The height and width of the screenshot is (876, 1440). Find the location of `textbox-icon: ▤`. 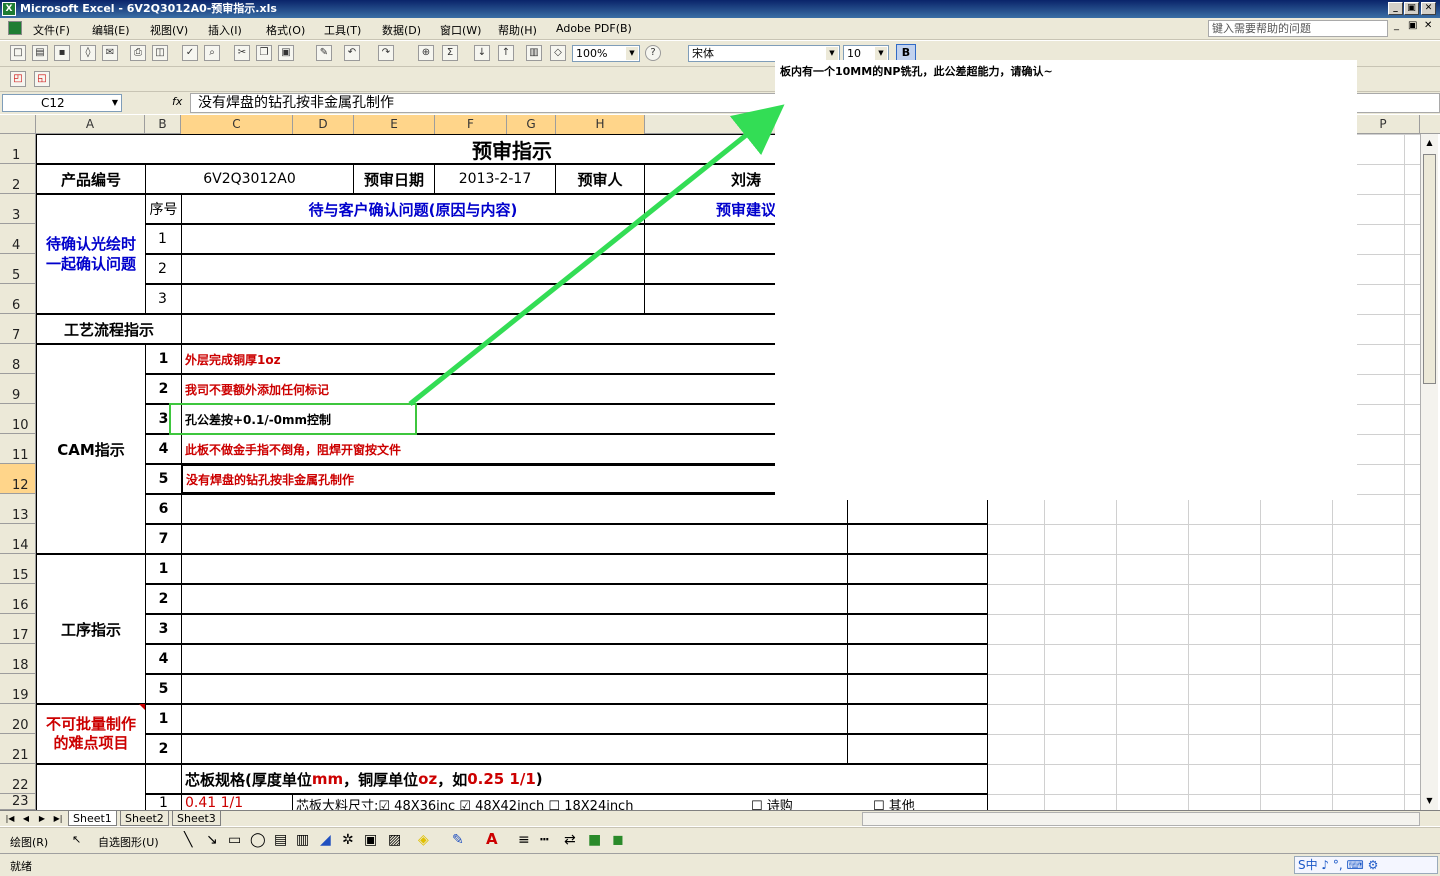

textbox-icon: ▤ is located at coordinates (280, 840).